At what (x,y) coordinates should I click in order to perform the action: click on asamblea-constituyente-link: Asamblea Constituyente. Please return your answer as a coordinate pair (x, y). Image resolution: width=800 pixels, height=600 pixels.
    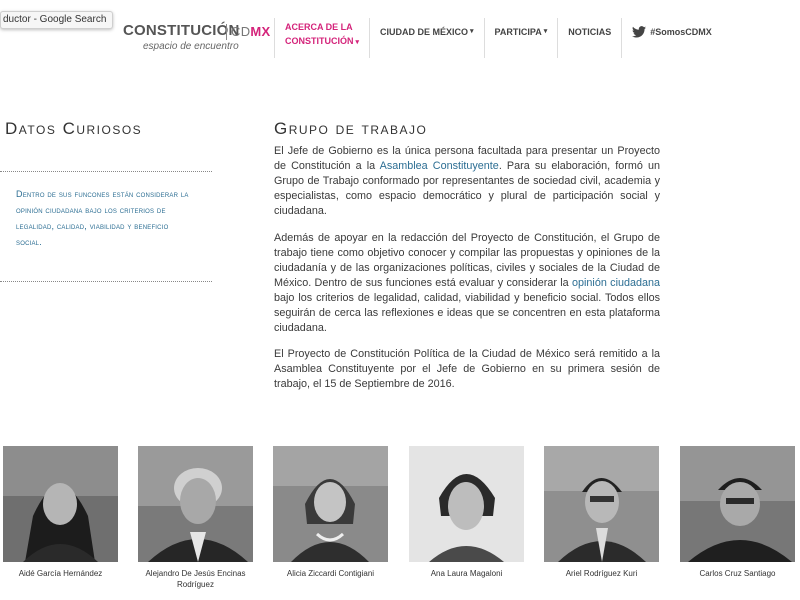
    Looking at the image, I should click on (439, 166).